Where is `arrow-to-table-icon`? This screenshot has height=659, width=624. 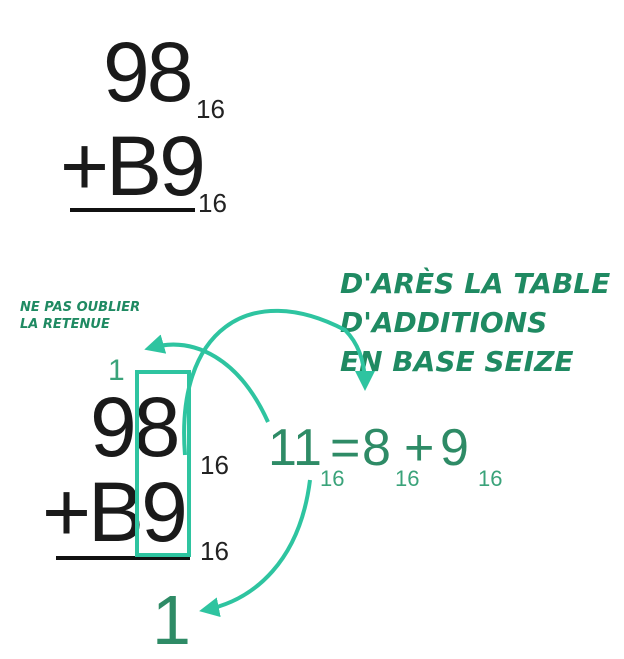 arrow-to-table-icon is located at coordinates (278, 382).